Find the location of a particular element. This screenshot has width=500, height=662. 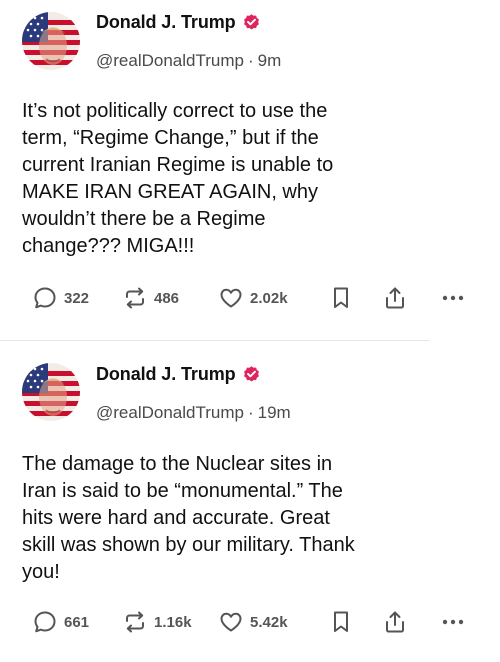

like-button: 5.42k is located at coordinates (253, 622).